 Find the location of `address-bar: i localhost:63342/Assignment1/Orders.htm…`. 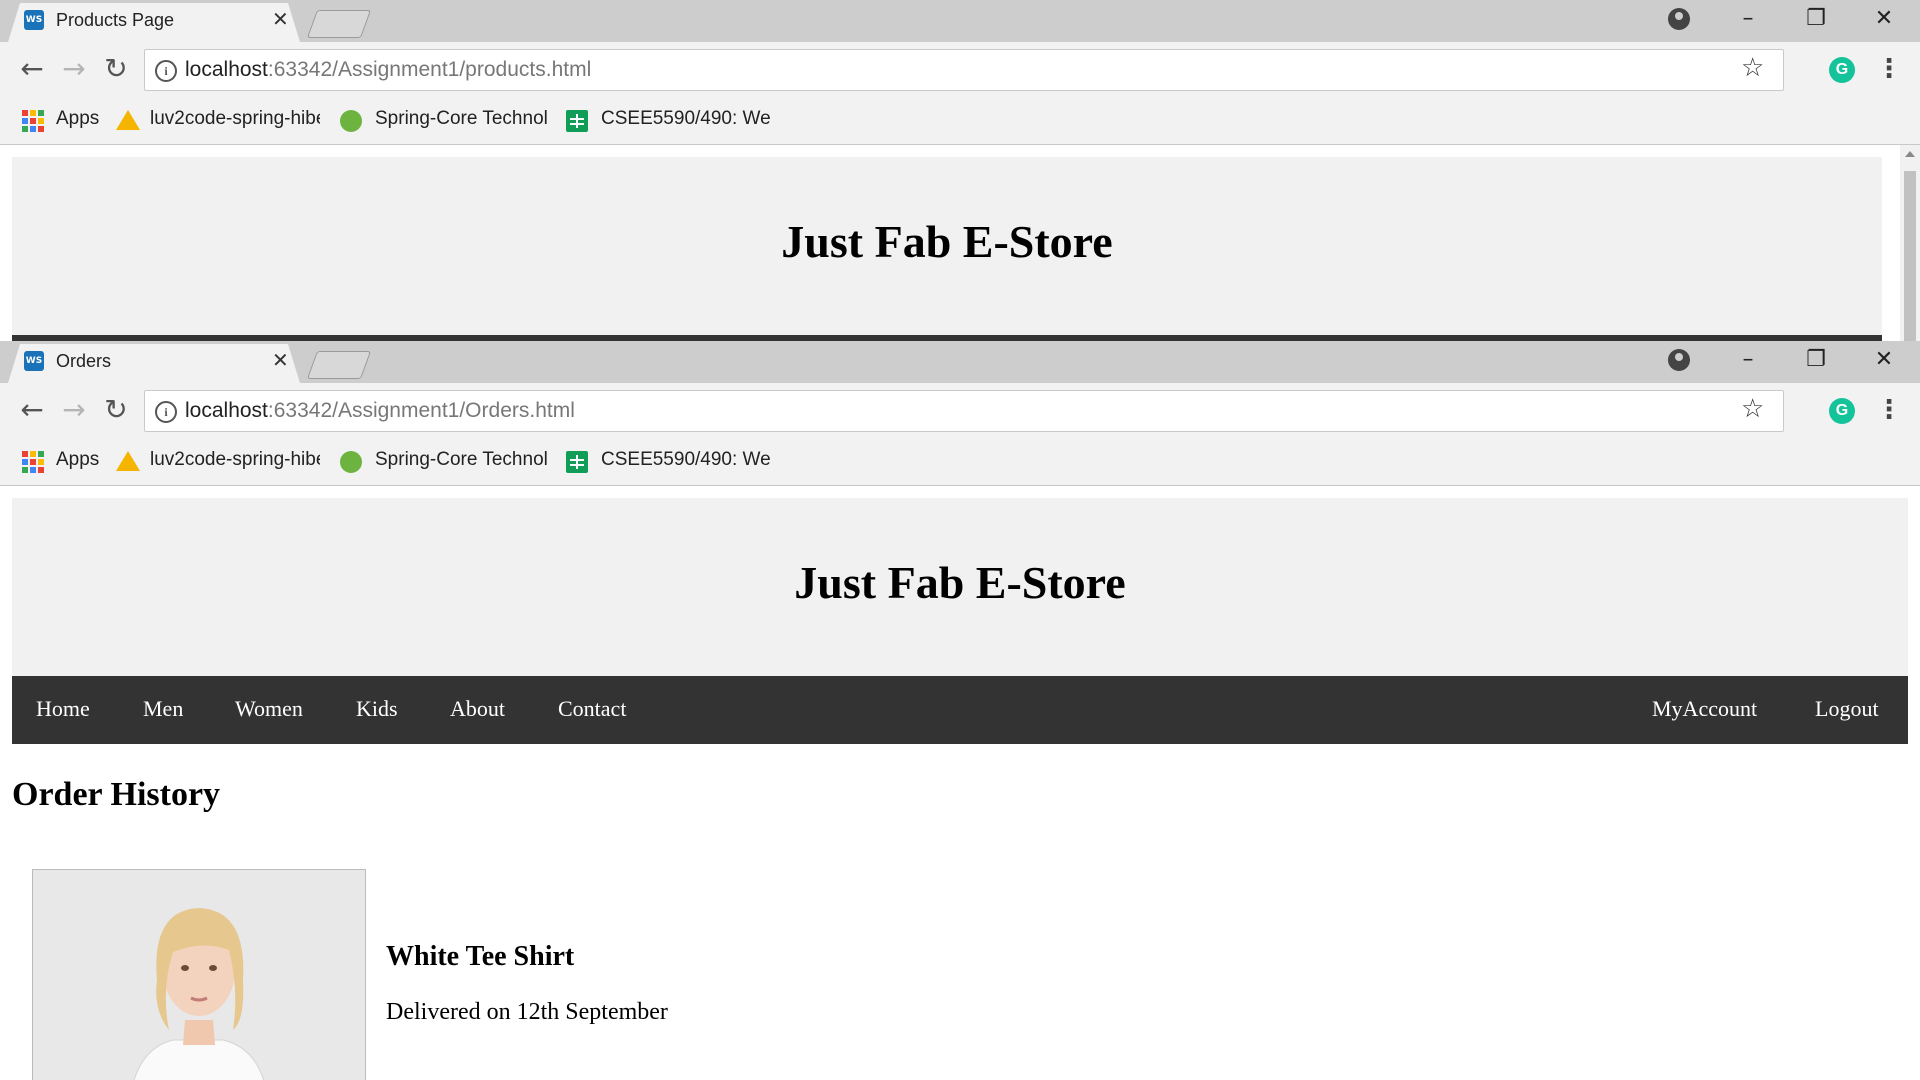

address-bar: i localhost:63342/Assignment1/Orders.htm… is located at coordinates (964, 411).